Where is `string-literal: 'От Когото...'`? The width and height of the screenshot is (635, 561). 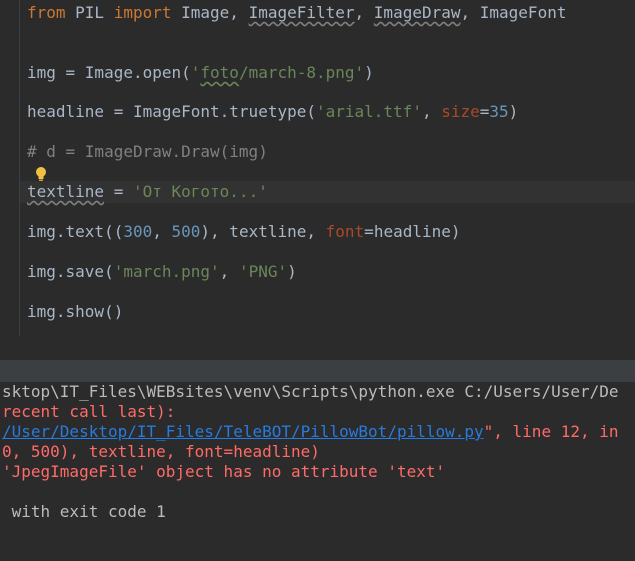
string-literal: 'От Когото...' is located at coordinates (200, 191).